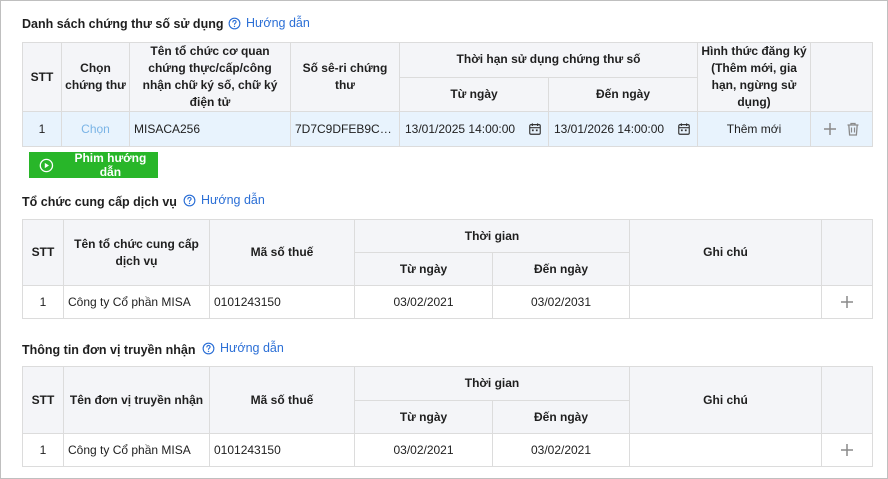 The width and height of the screenshot is (888, 479). What do you see at coordinates (460, 129) in the screenshot?
I see `from-date-value: 13/01/2025 14:00:00` at bounding box center [460, 129].